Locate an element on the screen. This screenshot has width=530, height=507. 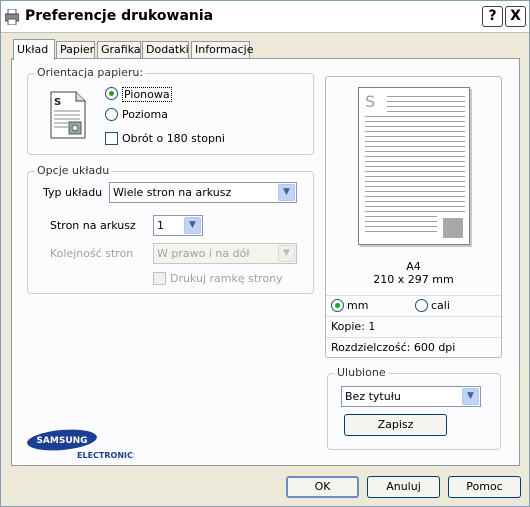
svg-text: S is located at coordinates (57, 102).